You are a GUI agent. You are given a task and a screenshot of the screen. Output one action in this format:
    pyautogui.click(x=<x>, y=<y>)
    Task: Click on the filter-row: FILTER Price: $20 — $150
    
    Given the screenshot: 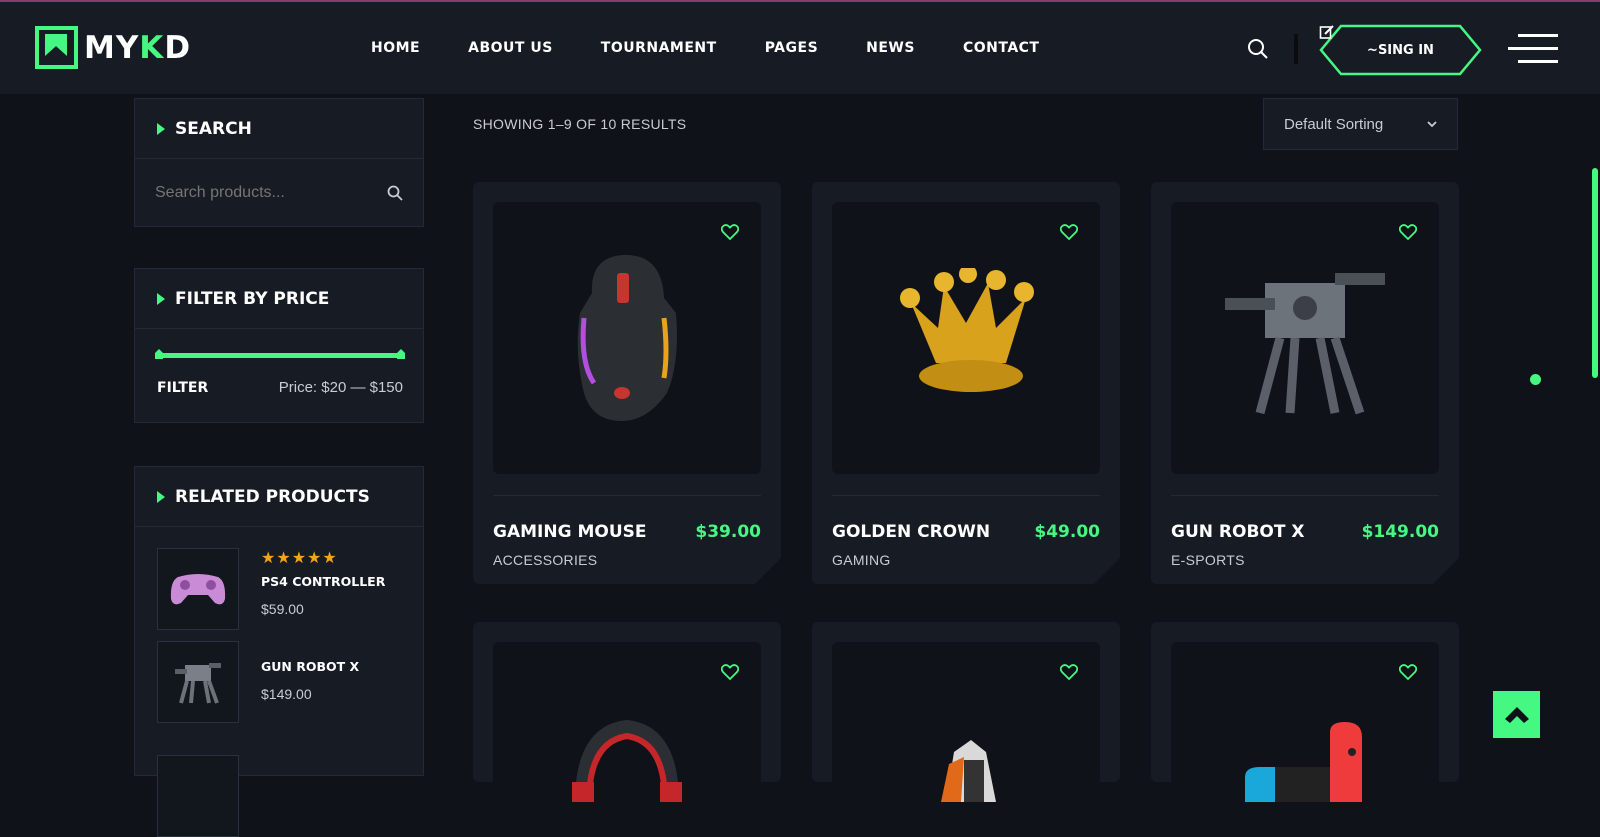 What is the action you would take?
    pyautogui.click(x=280, y=387)
    